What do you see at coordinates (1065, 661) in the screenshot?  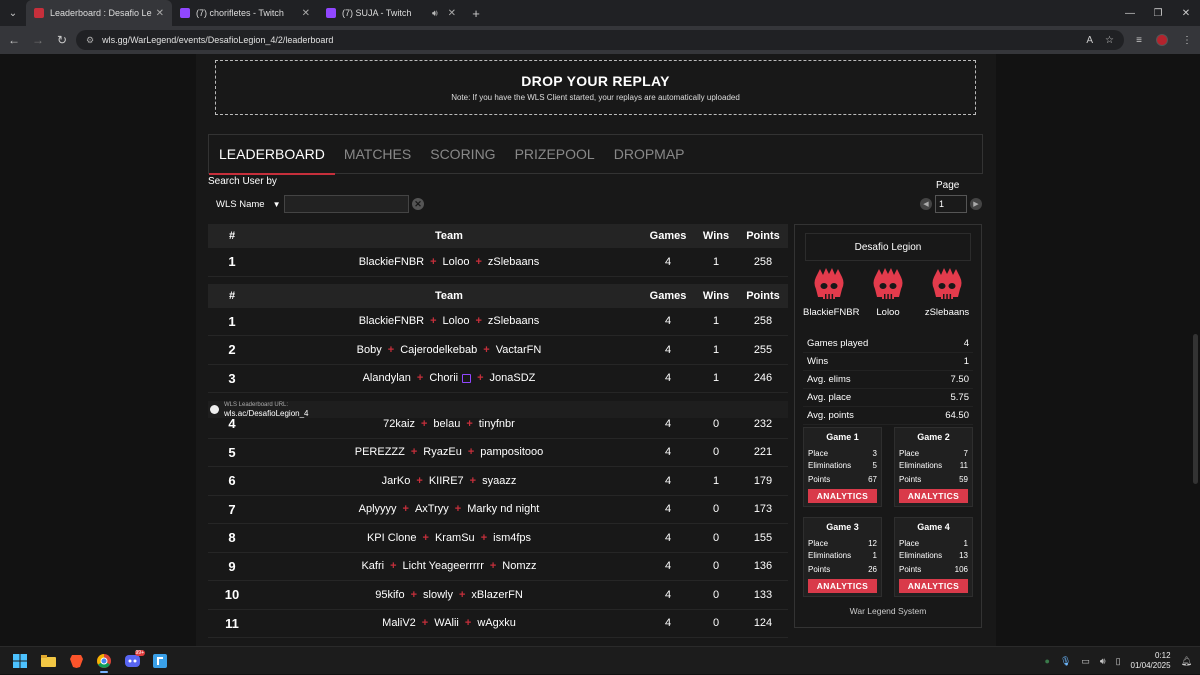 I see `microphone-icon: 🎙︎` at bounding box center [1065, 661].